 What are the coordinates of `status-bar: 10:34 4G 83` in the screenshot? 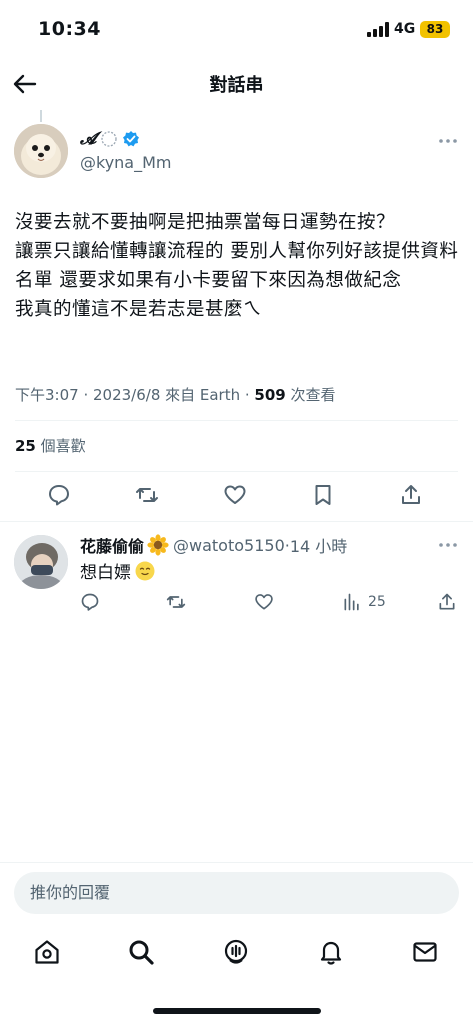 It's located at (236, 29).